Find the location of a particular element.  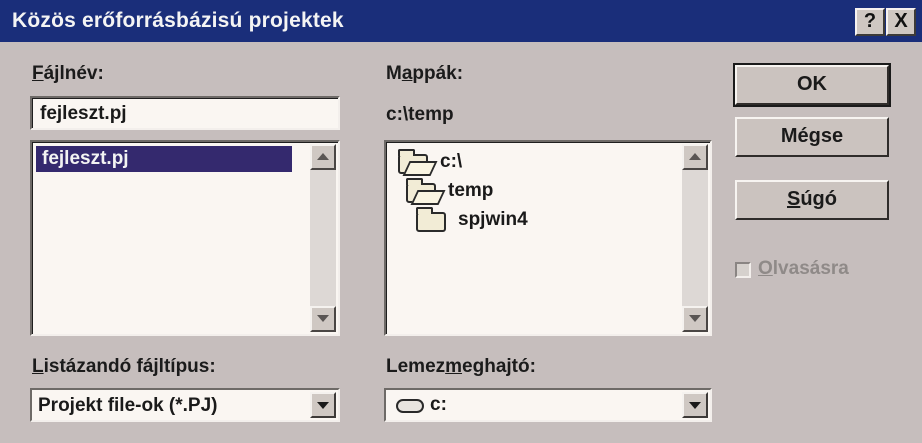

filename-value: fejleszt.pj is located at coordinates (83, 113).